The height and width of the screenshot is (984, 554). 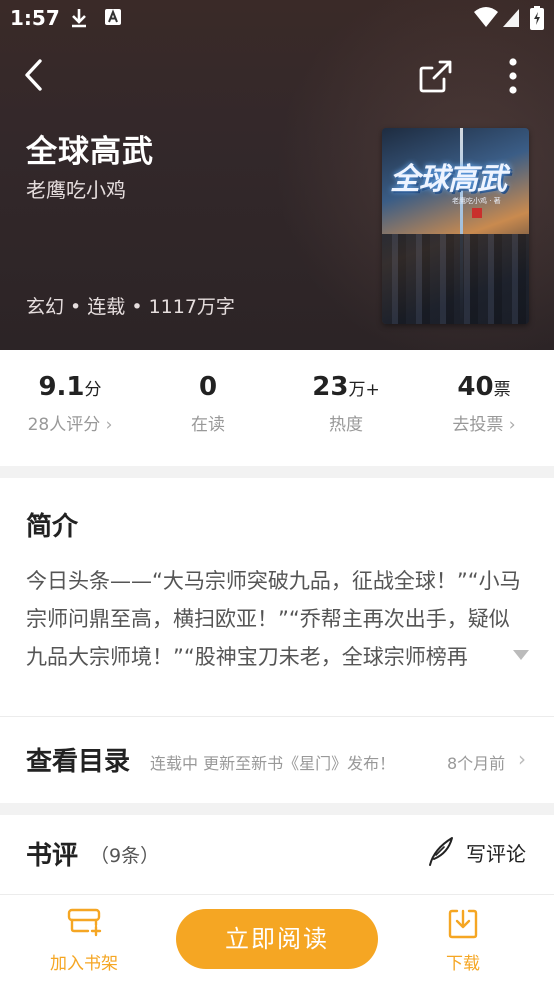 I want to click on status-time: 1:57, so click(x=35, y=18).